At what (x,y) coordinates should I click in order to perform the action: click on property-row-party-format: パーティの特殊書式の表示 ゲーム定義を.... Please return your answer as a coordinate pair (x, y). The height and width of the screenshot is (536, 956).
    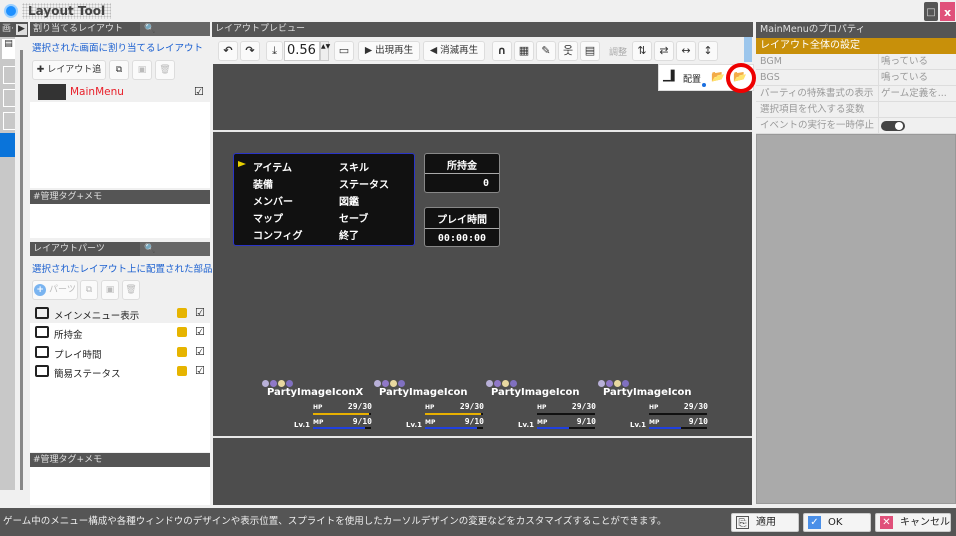
    Looking at the image, I should click on (856, 94).